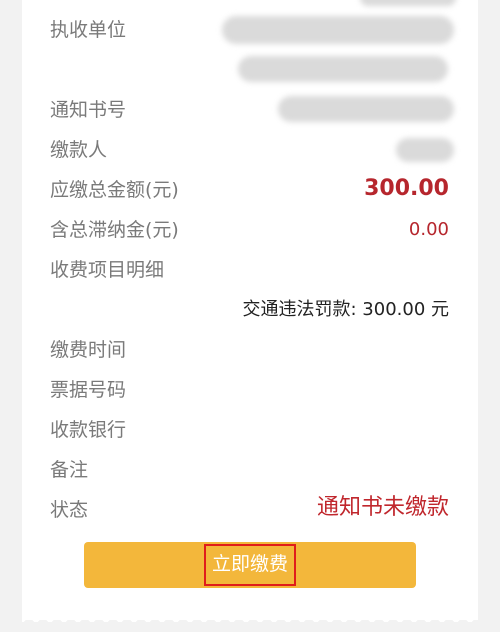  Describe the element at coordinates (88, 30) in the screenshot. I see `unit-label: 执收单位` at that location.